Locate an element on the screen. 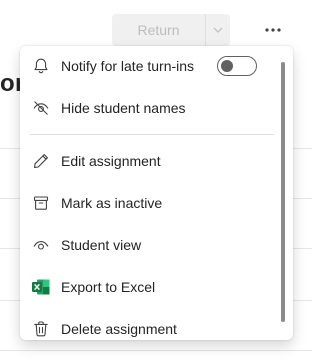  menu-item-mark-as-inactive: Mark as inactive is located at coordinates (151, 203).